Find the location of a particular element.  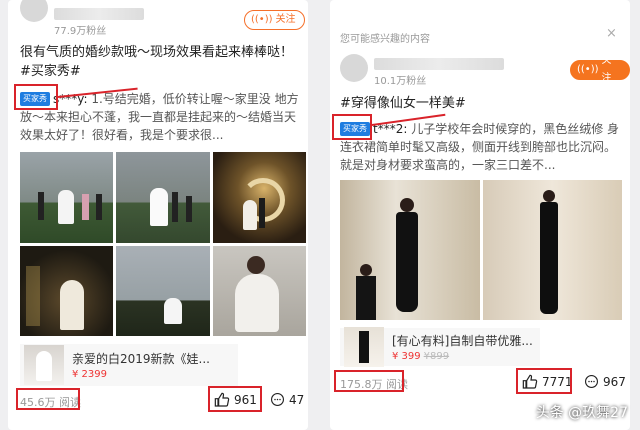

photo-grid is located at coordinates (481, 250).